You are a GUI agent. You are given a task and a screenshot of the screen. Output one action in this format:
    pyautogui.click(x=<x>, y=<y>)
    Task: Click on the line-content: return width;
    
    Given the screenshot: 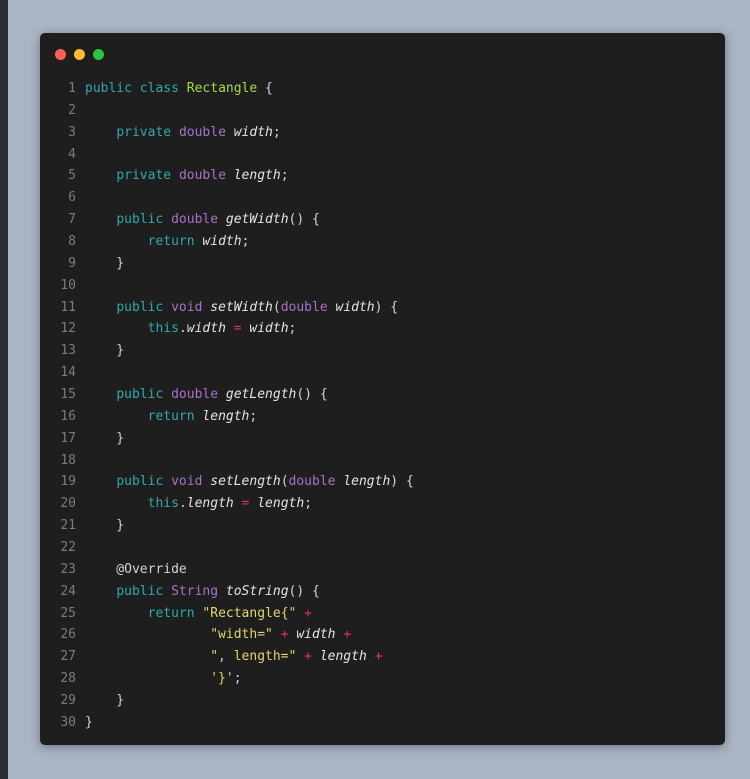 What is the action you would take?
    pyautogui.click(x=167, y=242)
    